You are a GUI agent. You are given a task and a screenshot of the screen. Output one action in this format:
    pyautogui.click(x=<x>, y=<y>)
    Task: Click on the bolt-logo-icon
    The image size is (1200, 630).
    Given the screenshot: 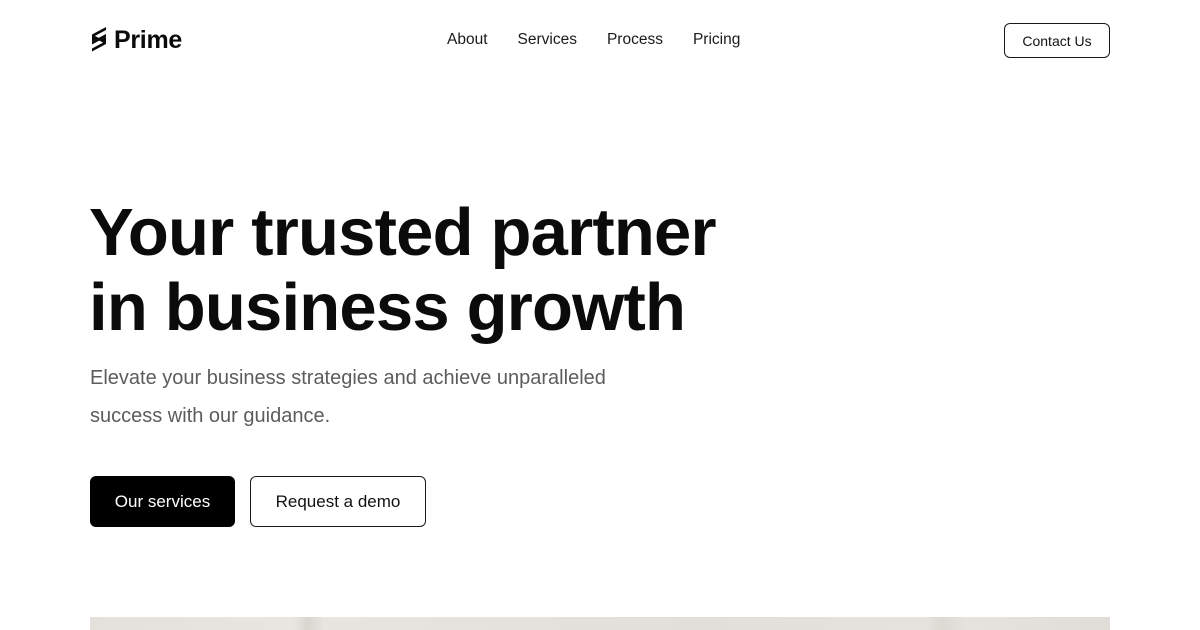 What is the action you would take?
    pyautogui.click(x=99, y=39)
    